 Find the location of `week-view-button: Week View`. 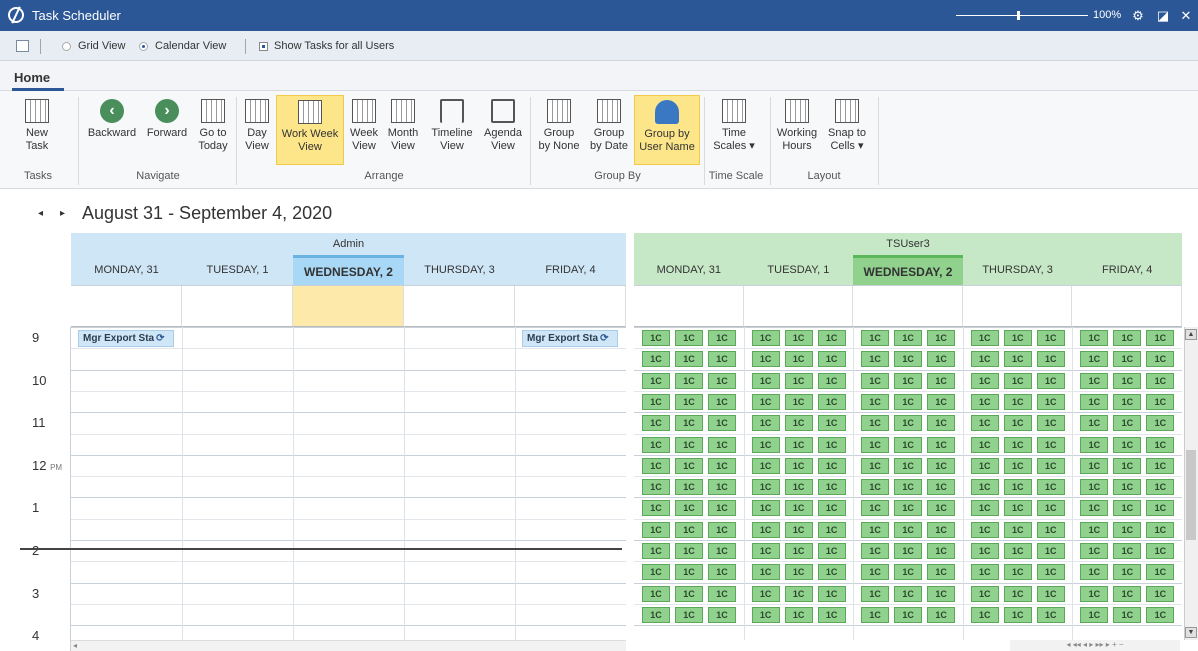

week-view-button: Week View is located at coordinates (364, 130).